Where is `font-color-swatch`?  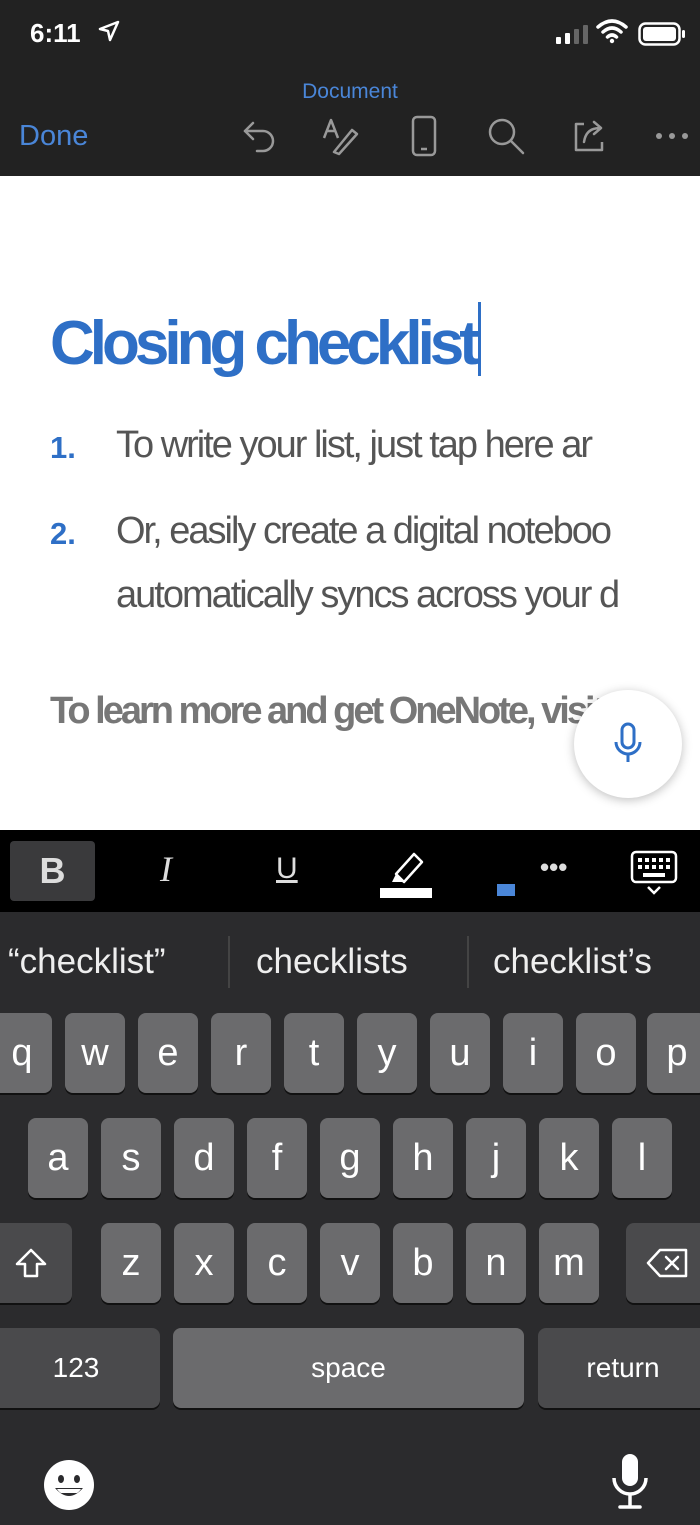
font-color-swatch is located at coordinates (506, 890).